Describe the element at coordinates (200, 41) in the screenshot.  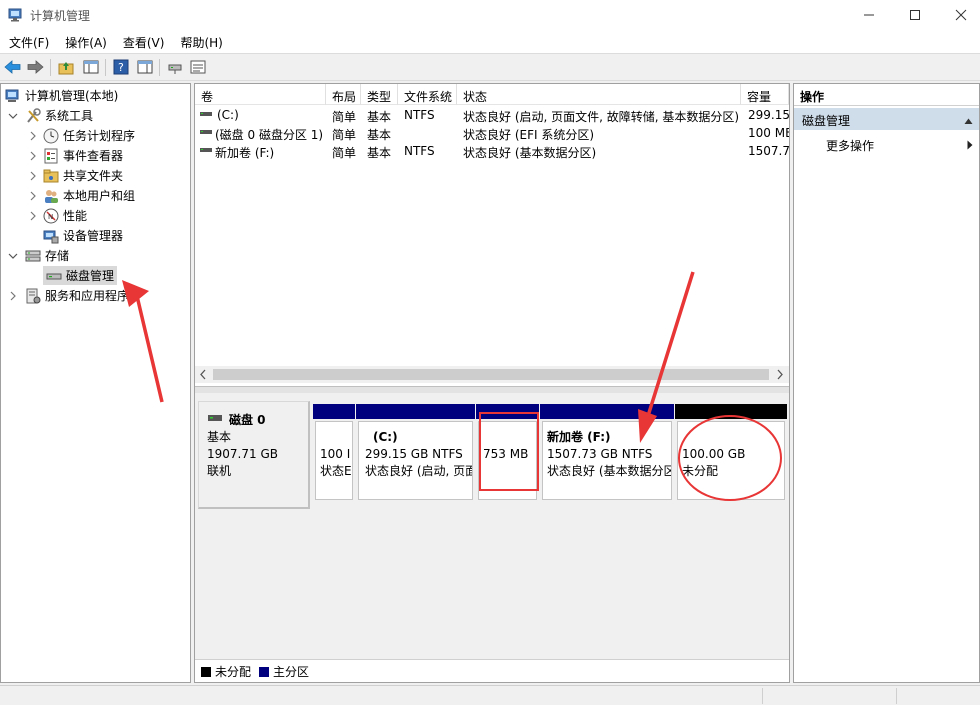
I see `menu-help: 帮助(H)` at that location.